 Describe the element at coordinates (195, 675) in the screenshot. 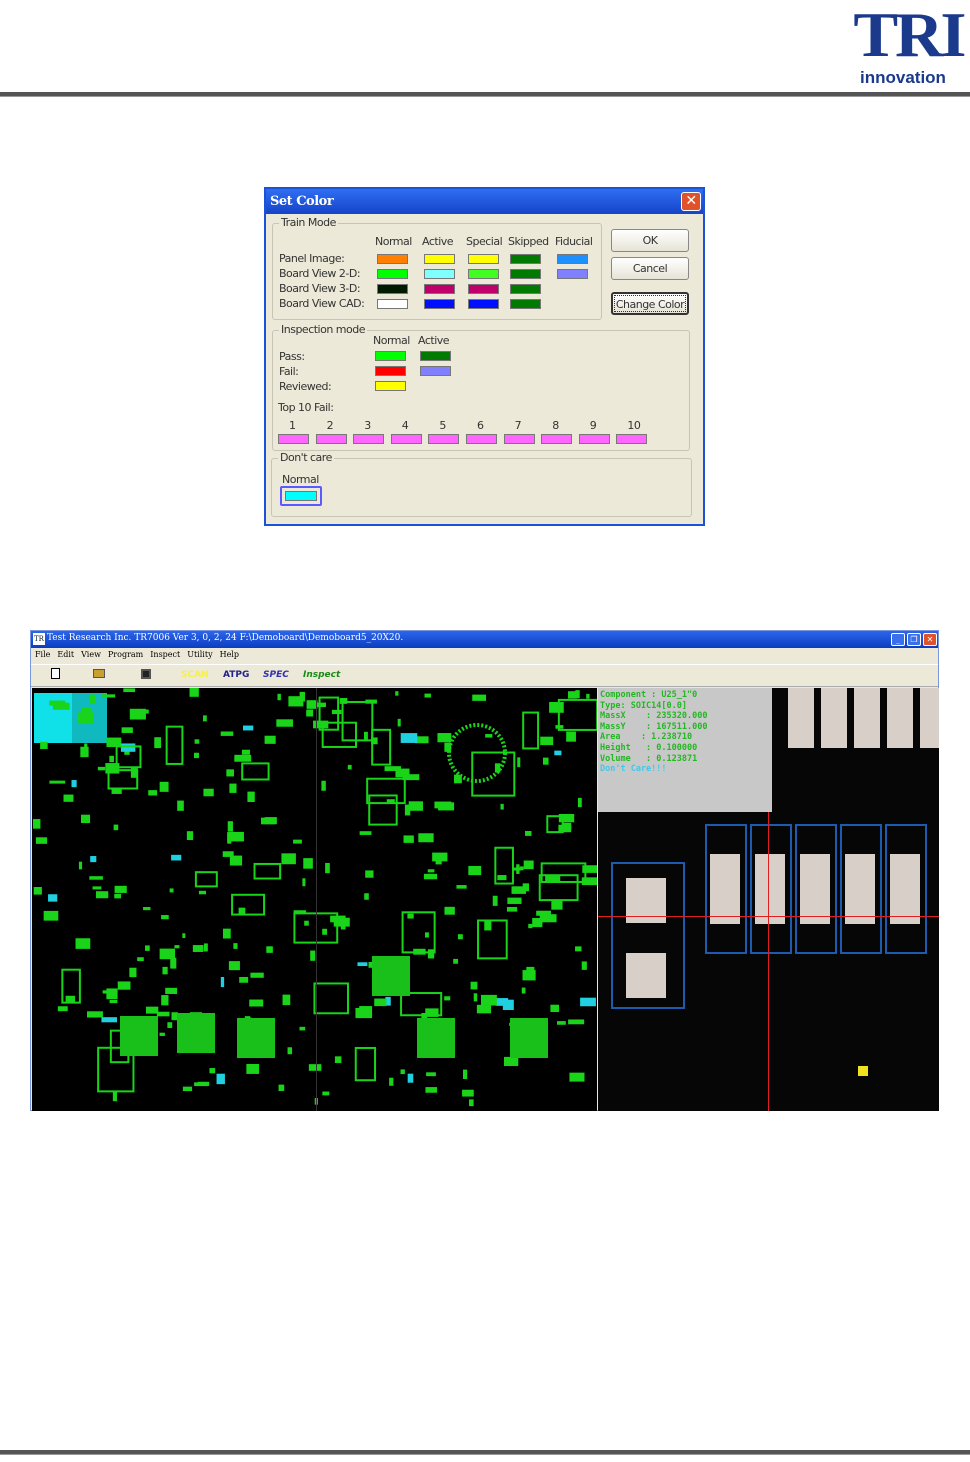

I see `scan-button: SCAN` at that location.